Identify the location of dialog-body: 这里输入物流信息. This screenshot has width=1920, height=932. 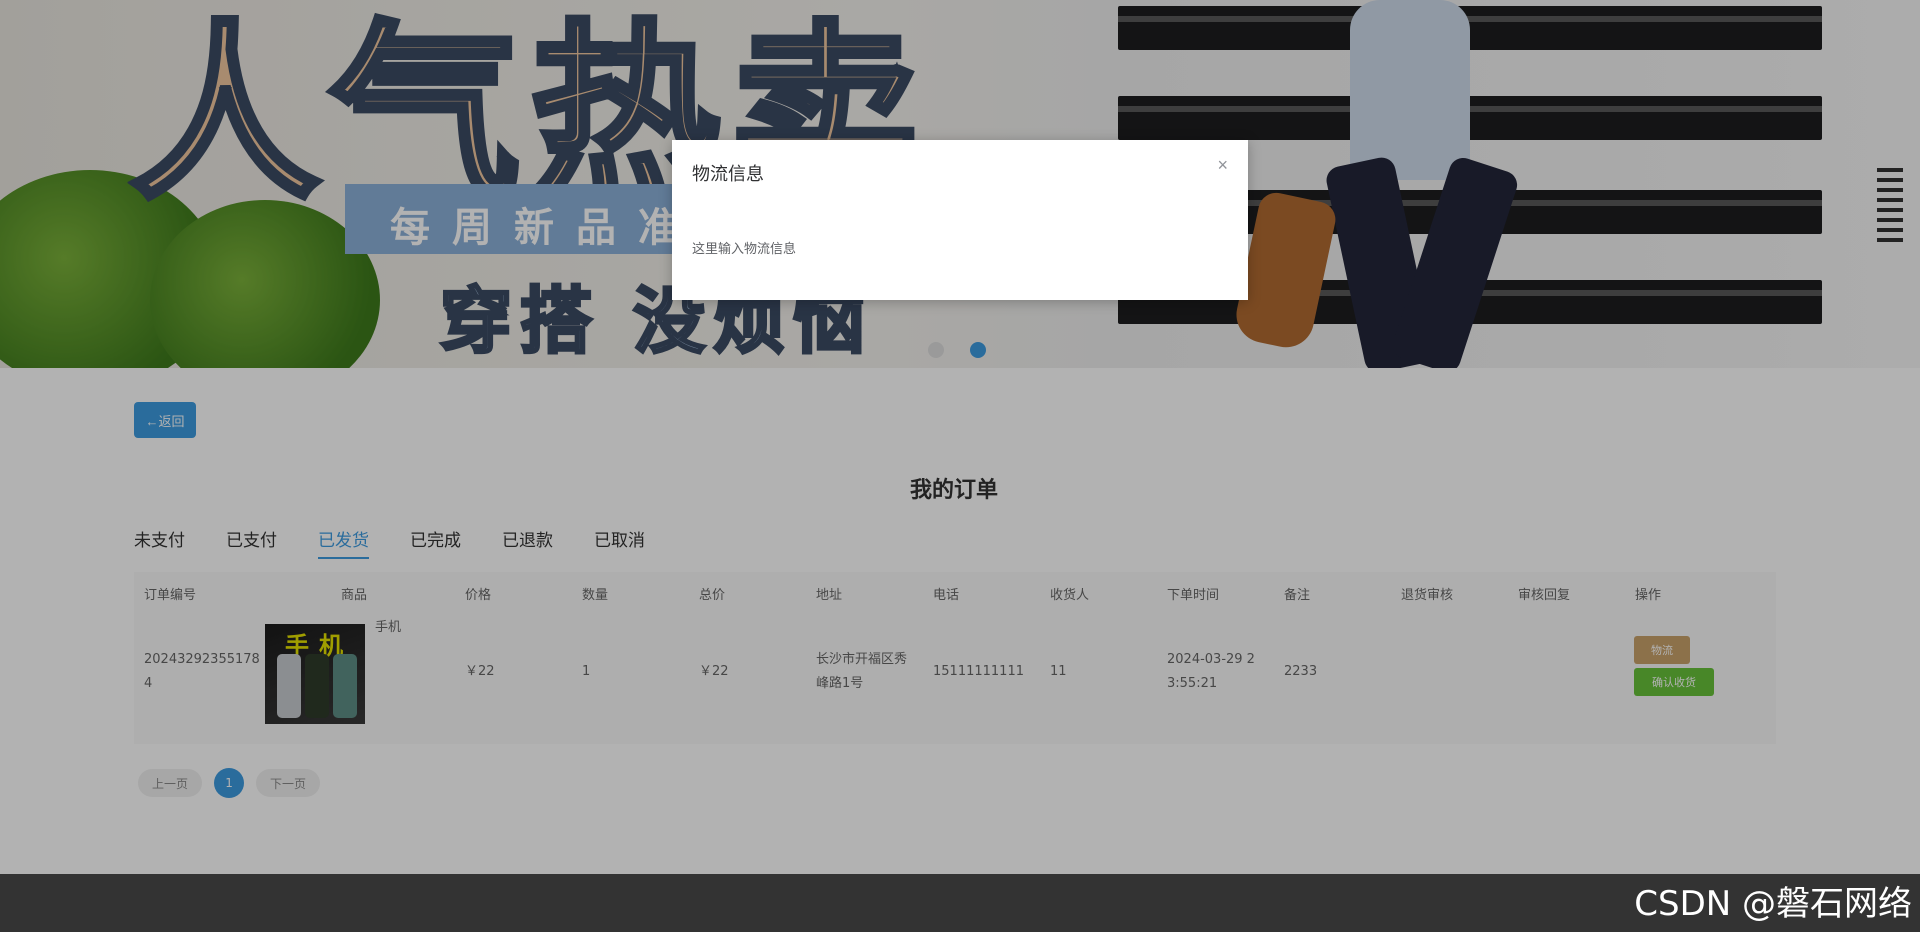
(744, 249).